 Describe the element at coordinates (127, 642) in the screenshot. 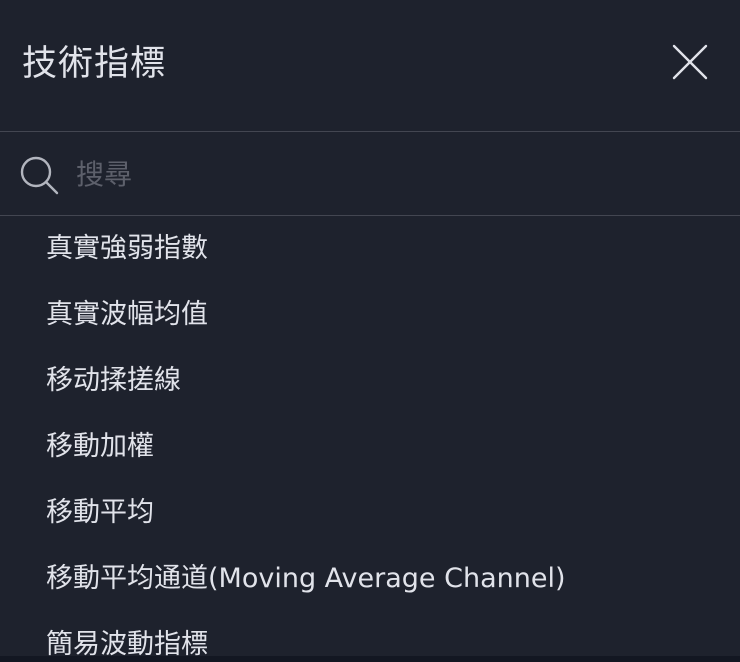

I see `list-item-label: 簡易波動指標` at that location.